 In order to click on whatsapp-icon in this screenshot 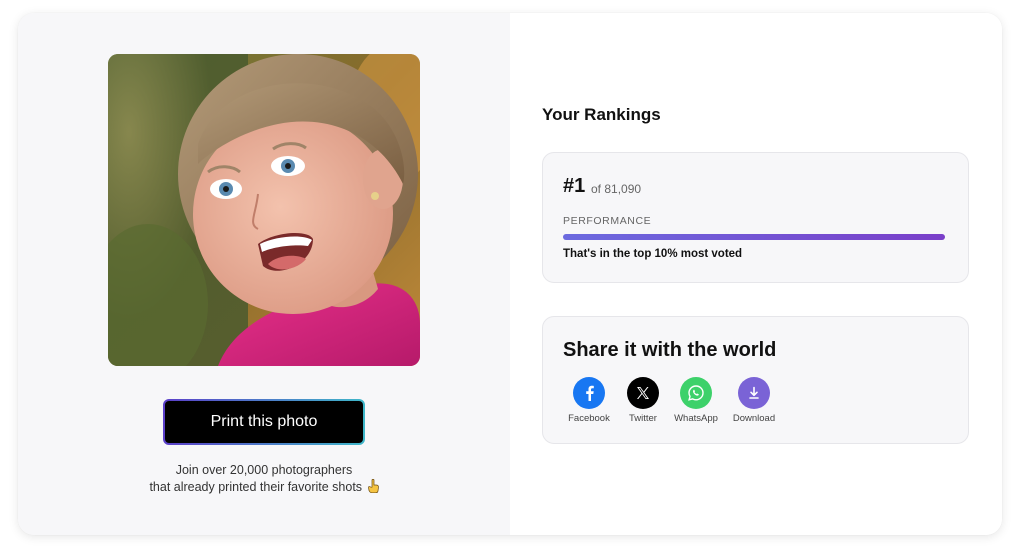, I will do `click(696, 393)`.